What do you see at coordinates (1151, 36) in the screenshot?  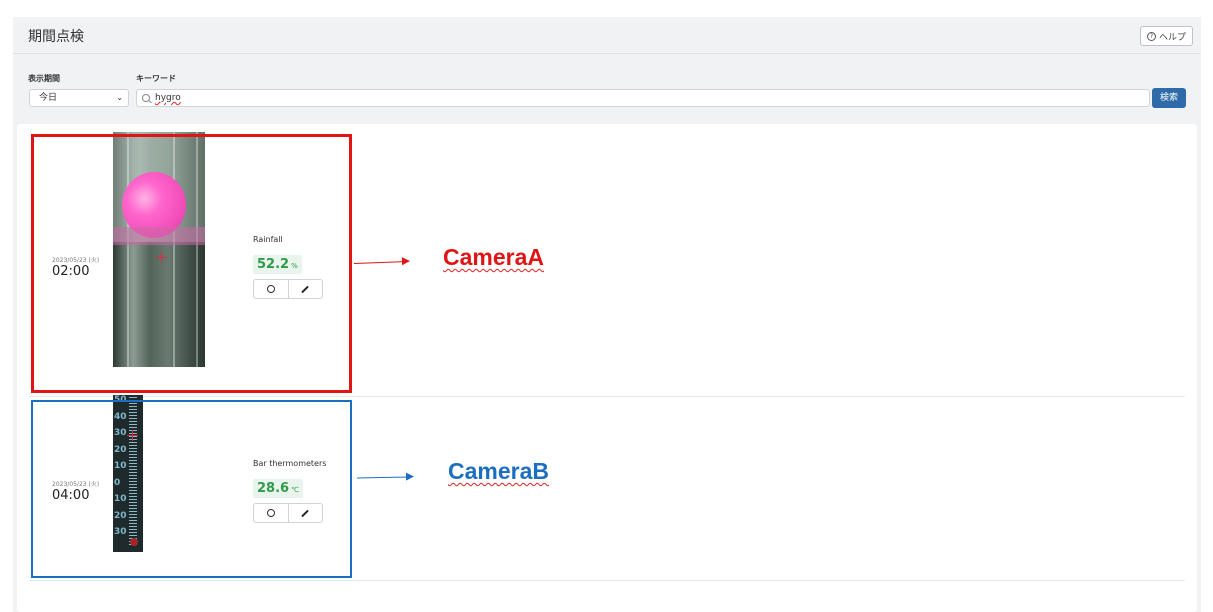 I see `help-circle-icon: ?` at bounding box center [1151, 36].